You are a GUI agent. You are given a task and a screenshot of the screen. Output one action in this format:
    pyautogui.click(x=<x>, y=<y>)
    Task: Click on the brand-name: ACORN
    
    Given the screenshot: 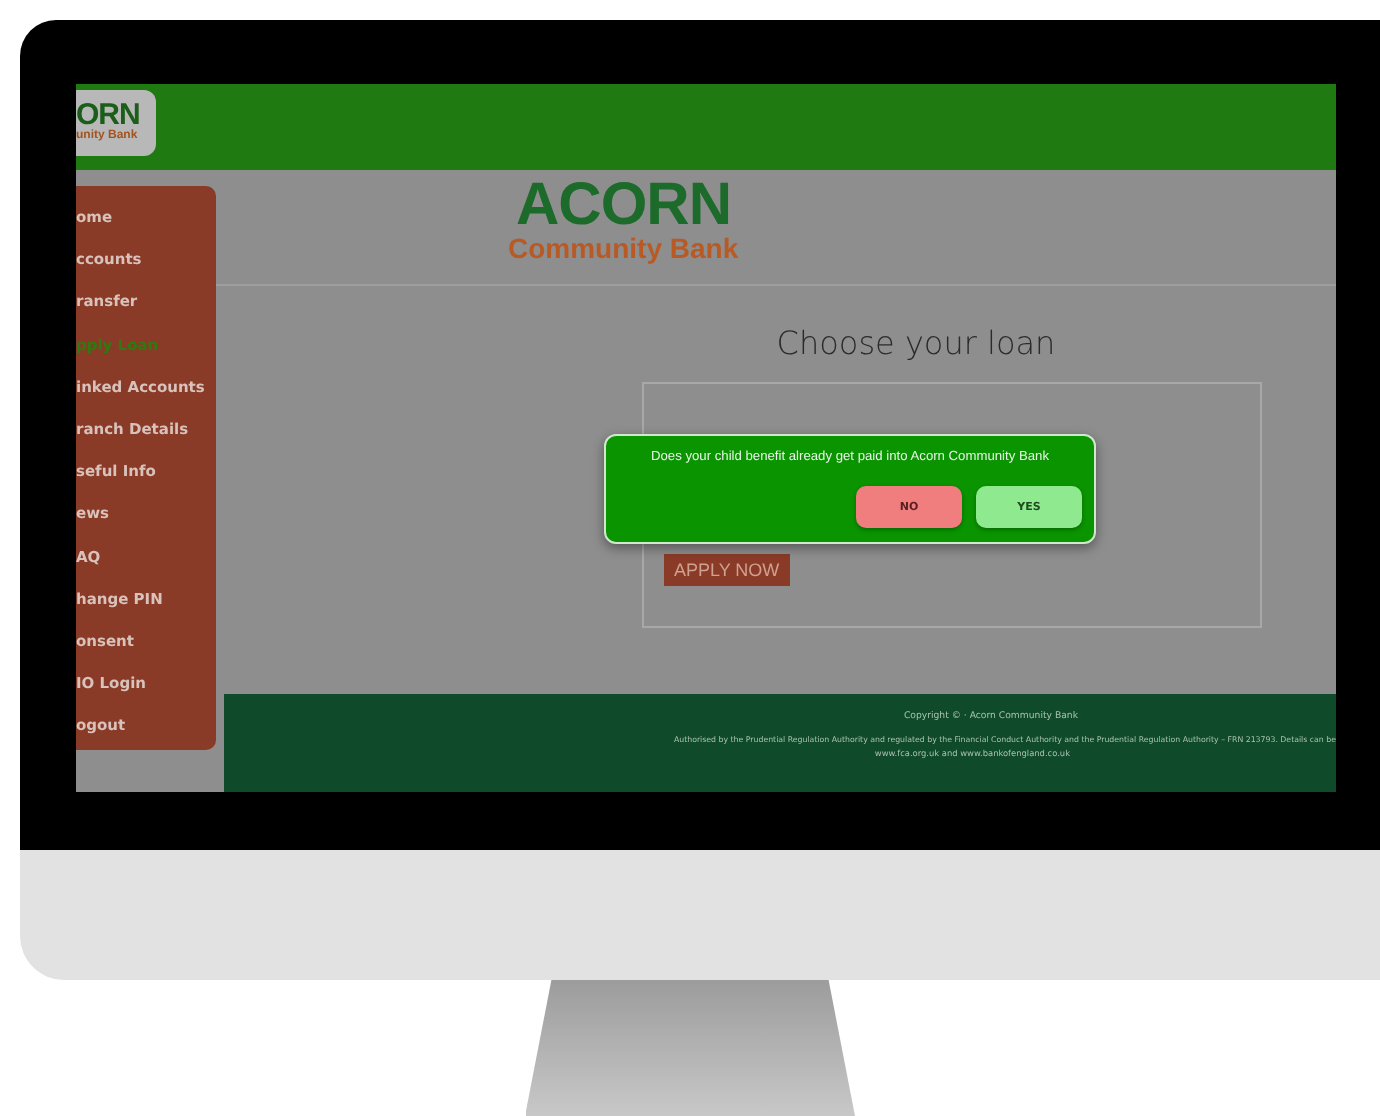 What is the action you would take?
    pyautogui.click(x=623, y=206)
    